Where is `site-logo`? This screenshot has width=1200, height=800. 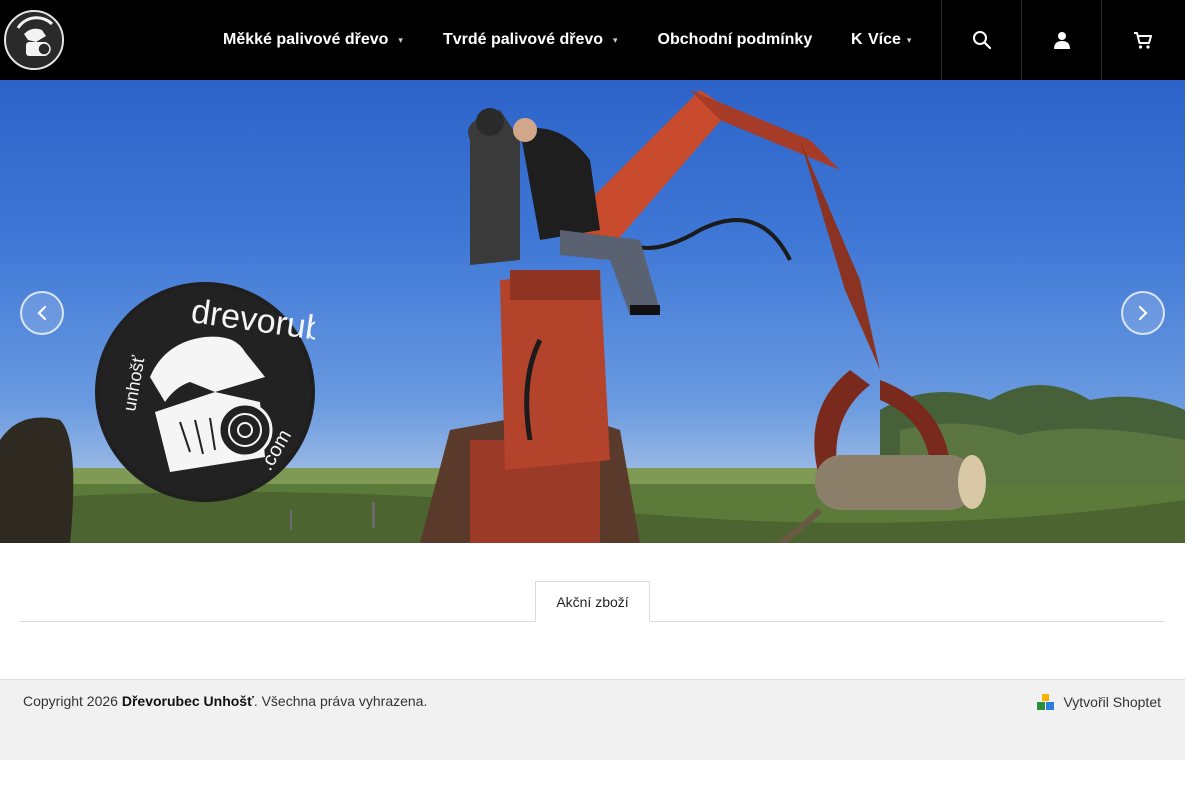
site-logo is located at coordinates (34, 40).